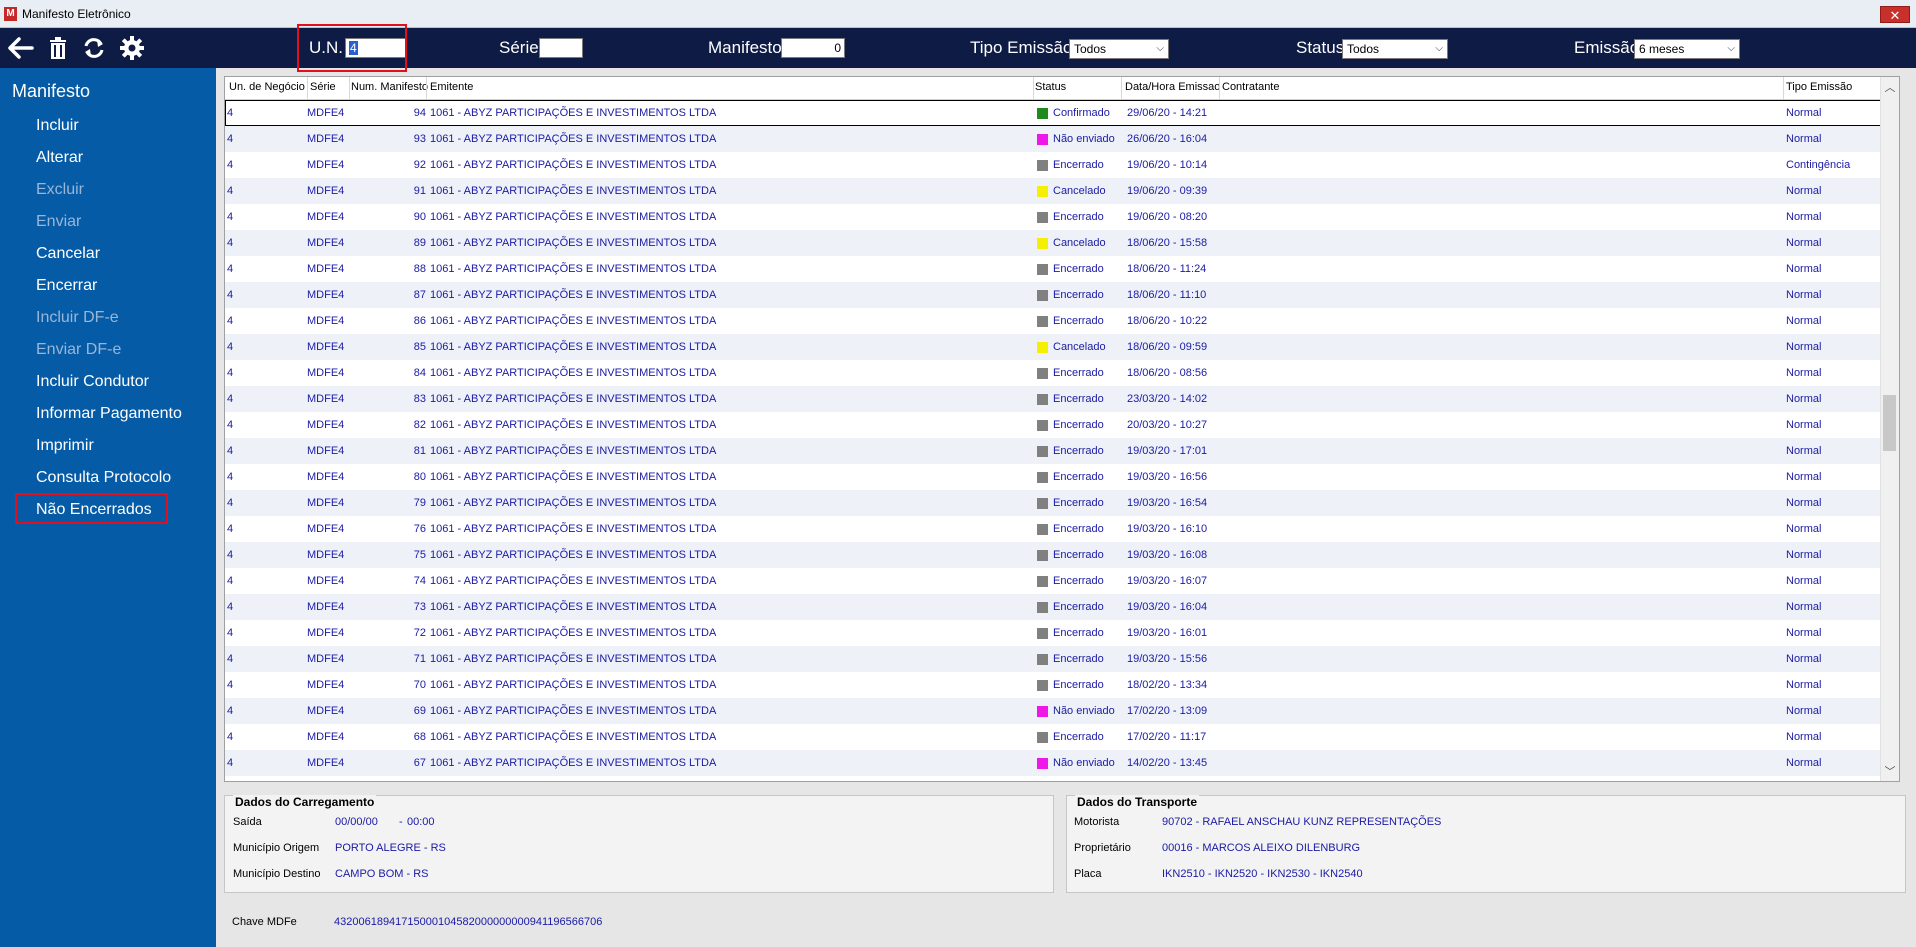  What do you see at coordinates (1081, 113) in the screenshot?
I see `cell-status: Confirmado` at bounding box center [1081, 113].